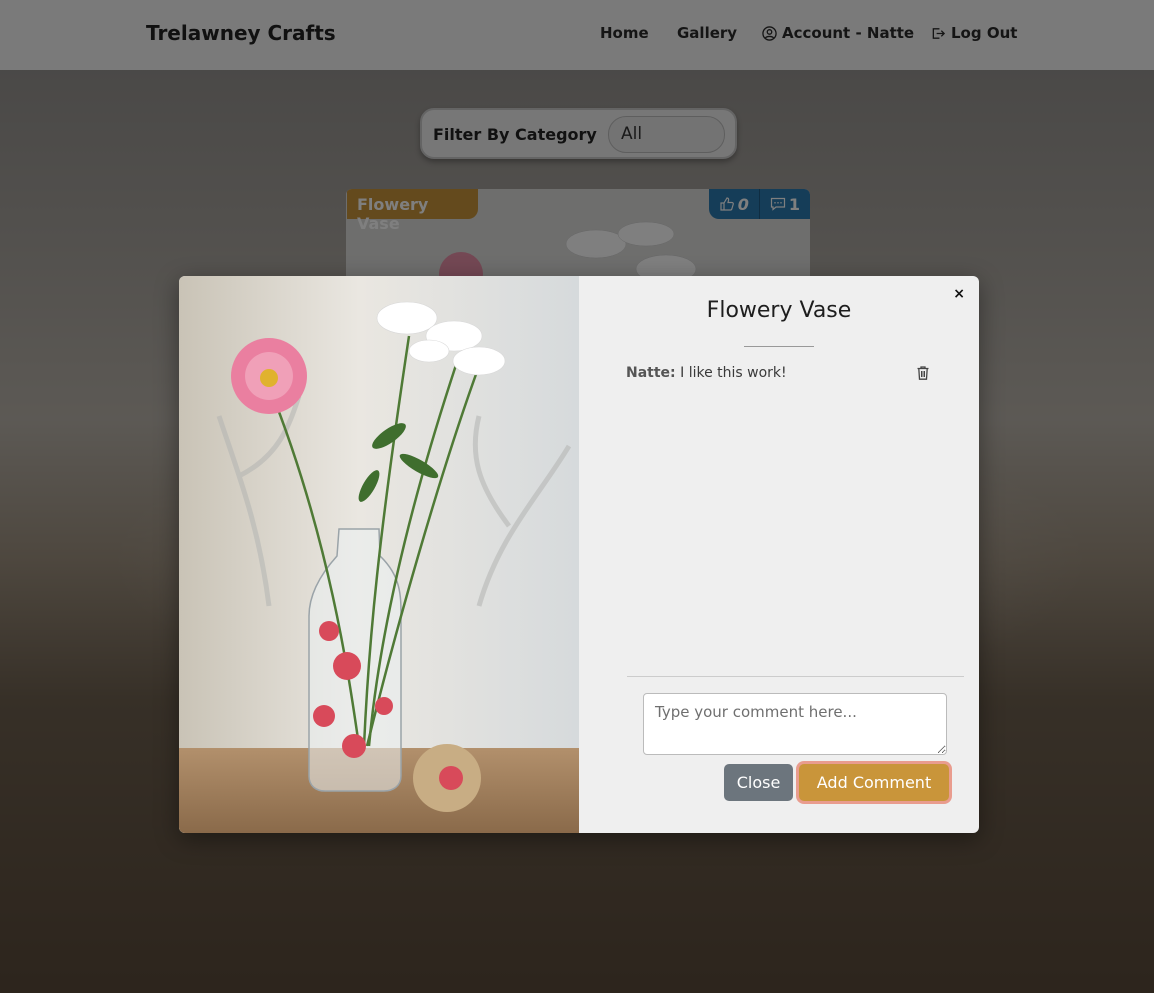  What do you see at coordinates (733, 373) in the screenshot?
I see `comment-text: I like this work!` at bounding box center [733, 373].